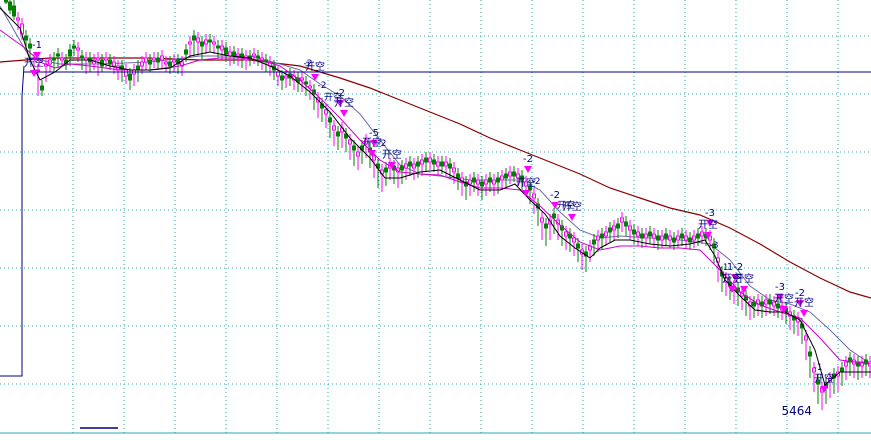 This screenshot has height=441, width=871. I want to click on price-label: 5464, so click(796, 411).